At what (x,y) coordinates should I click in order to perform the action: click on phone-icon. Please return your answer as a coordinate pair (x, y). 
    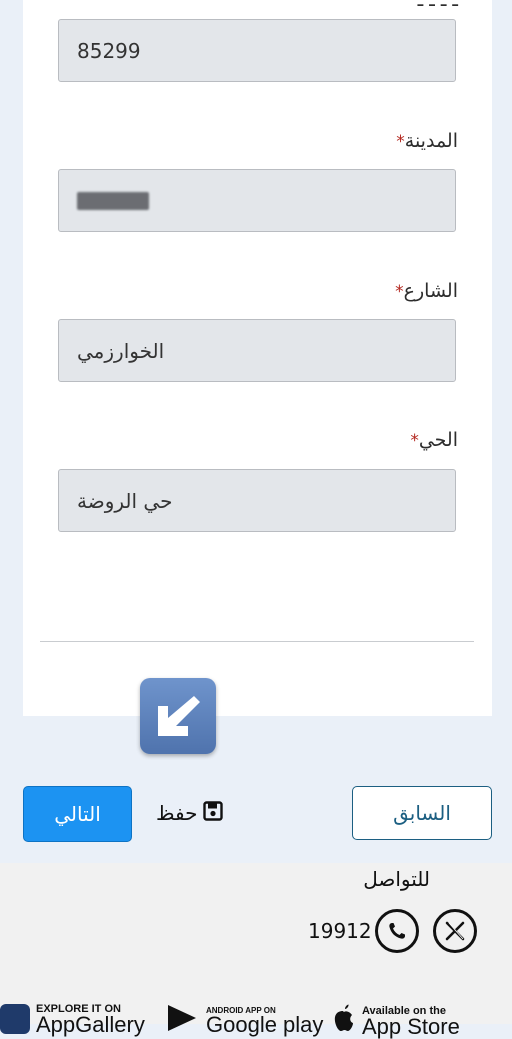
    Looking at the image, I should click on (397, 931).